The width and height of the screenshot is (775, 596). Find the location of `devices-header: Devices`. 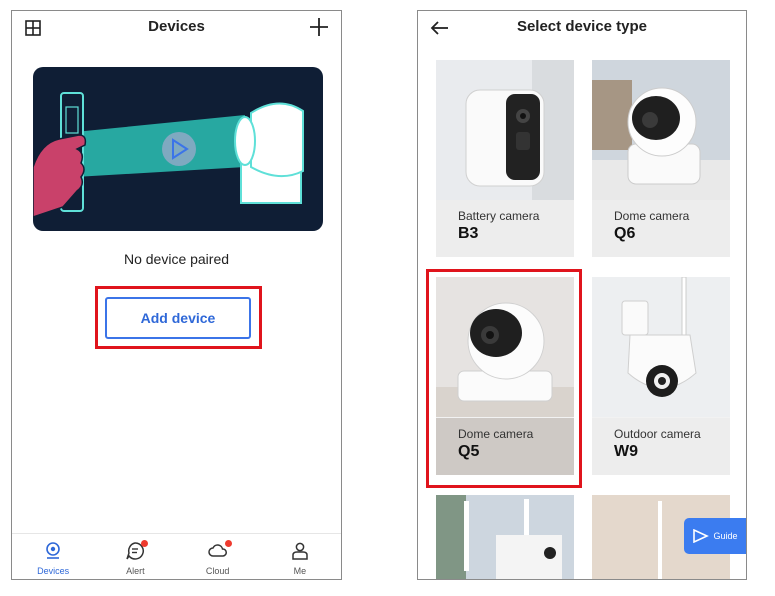

devices-header: Devices is located at coordinates (176, 29).